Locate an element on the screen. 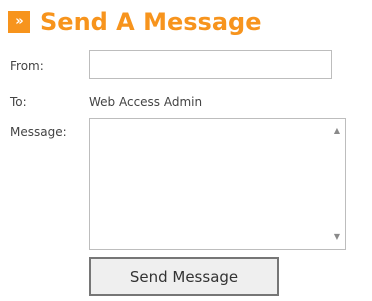  scroll-down-arrow-icon: ▼ is located at coordinates (337, 237).